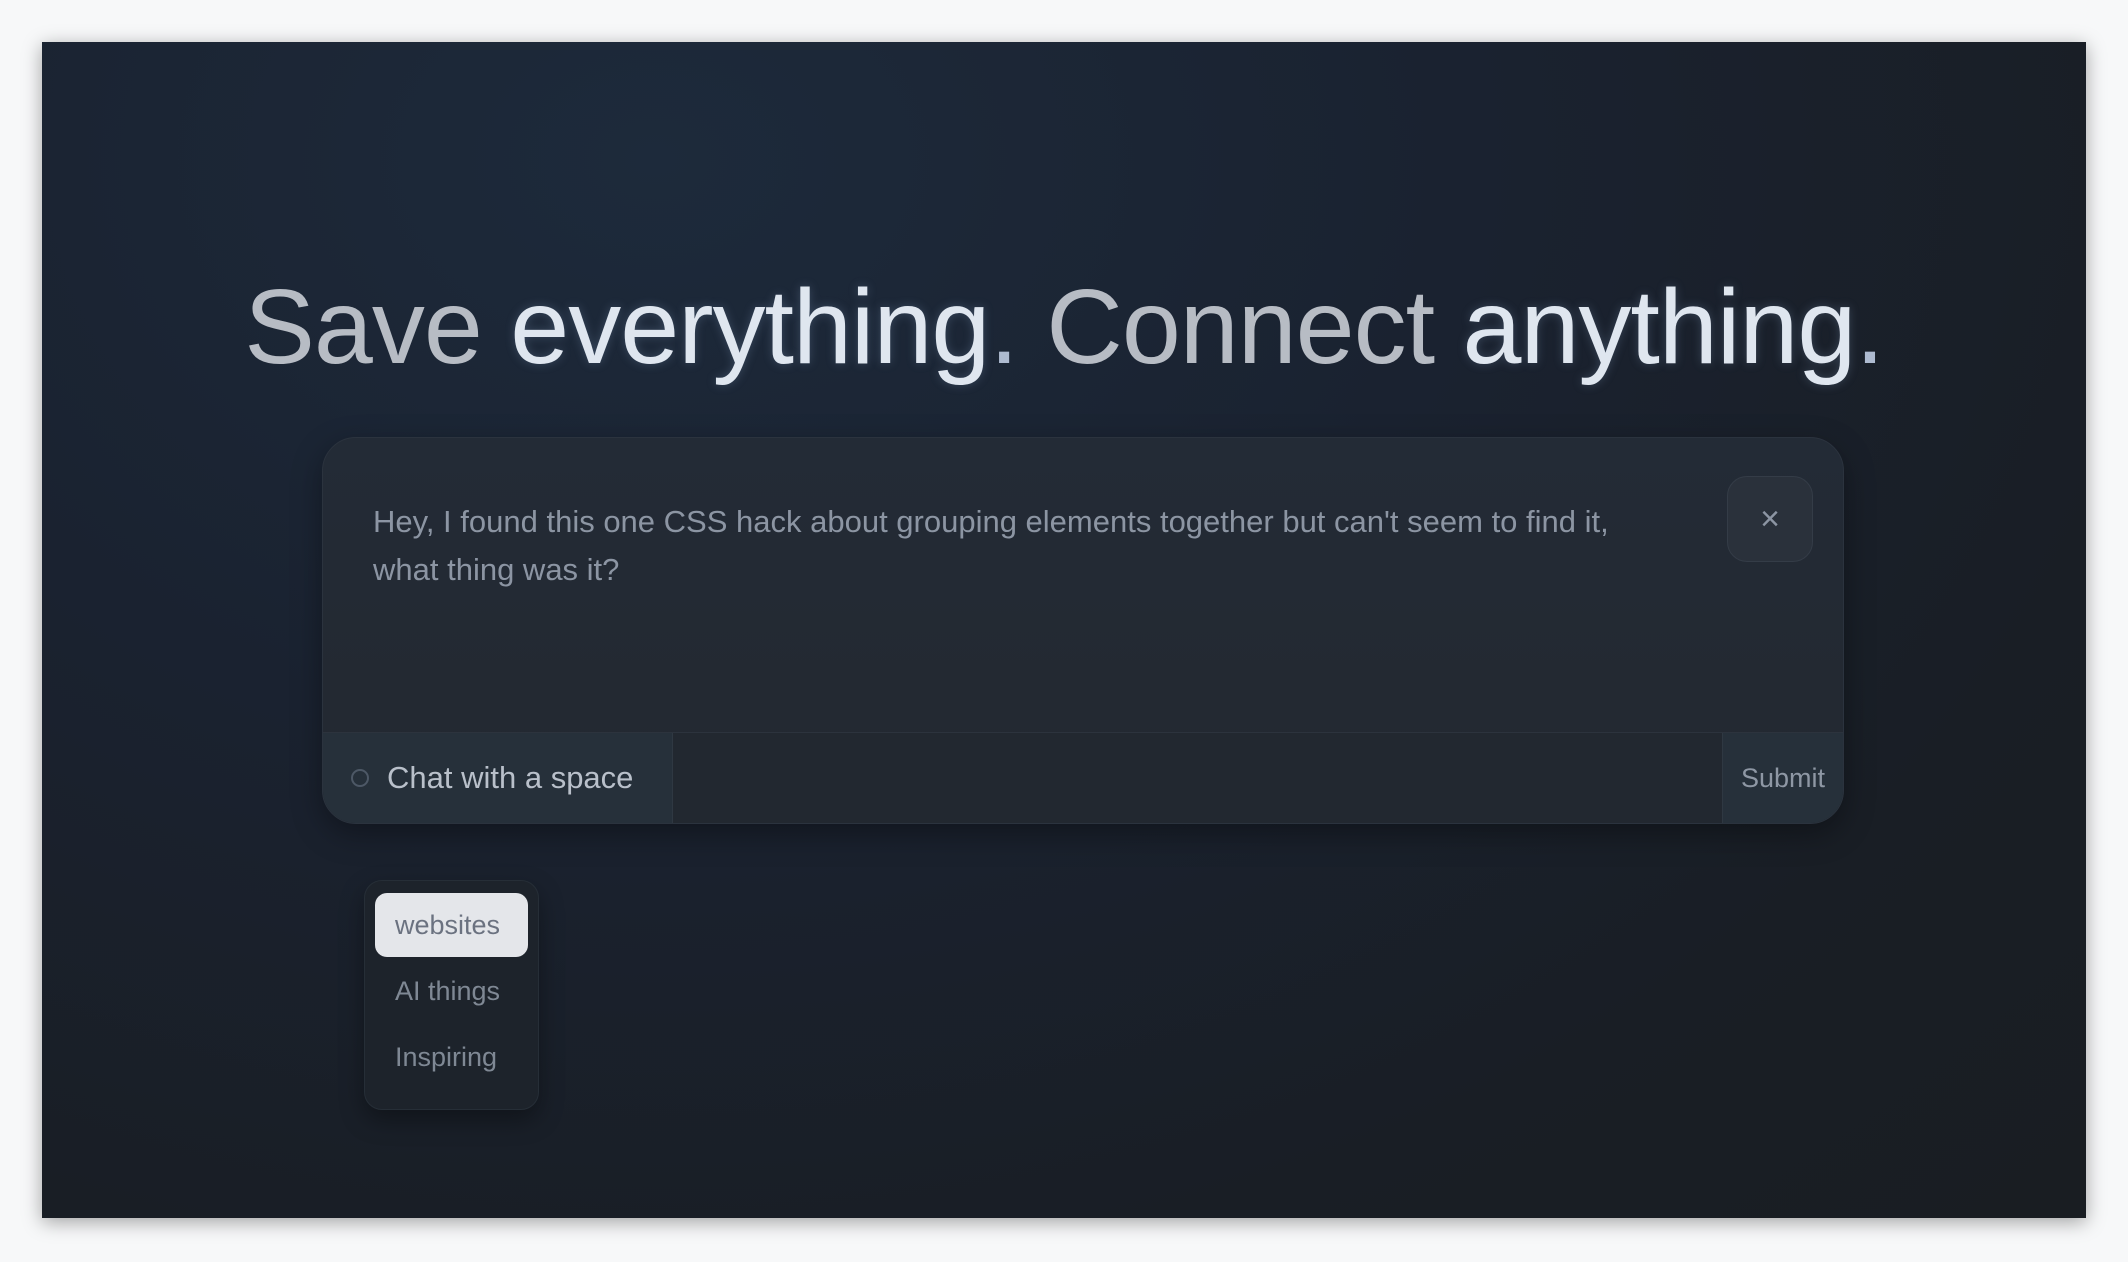 The height and width of the screenshot is (1262, 2128). I want to click on headline-everything: everything, so click(750, 327).